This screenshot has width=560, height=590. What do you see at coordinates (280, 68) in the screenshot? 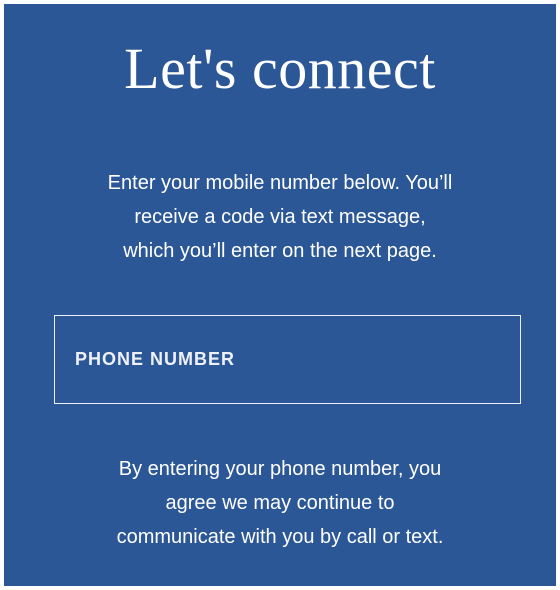
I see `page-title: Let's connect` at bounding box center [280, 68].